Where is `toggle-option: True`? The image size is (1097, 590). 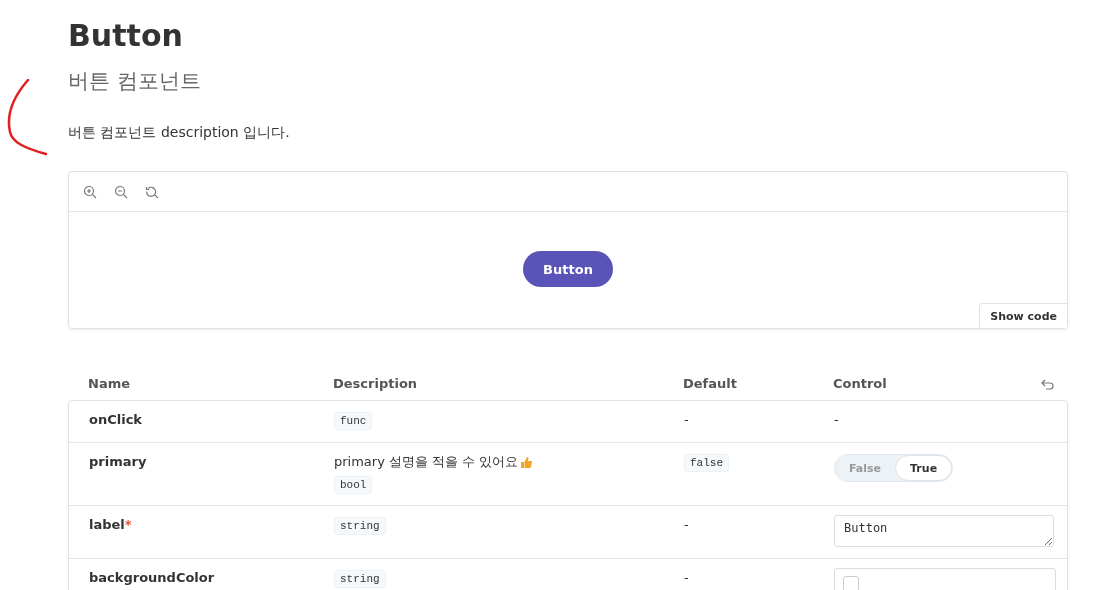 toggle-option: True is located at coordinates (924, 468).